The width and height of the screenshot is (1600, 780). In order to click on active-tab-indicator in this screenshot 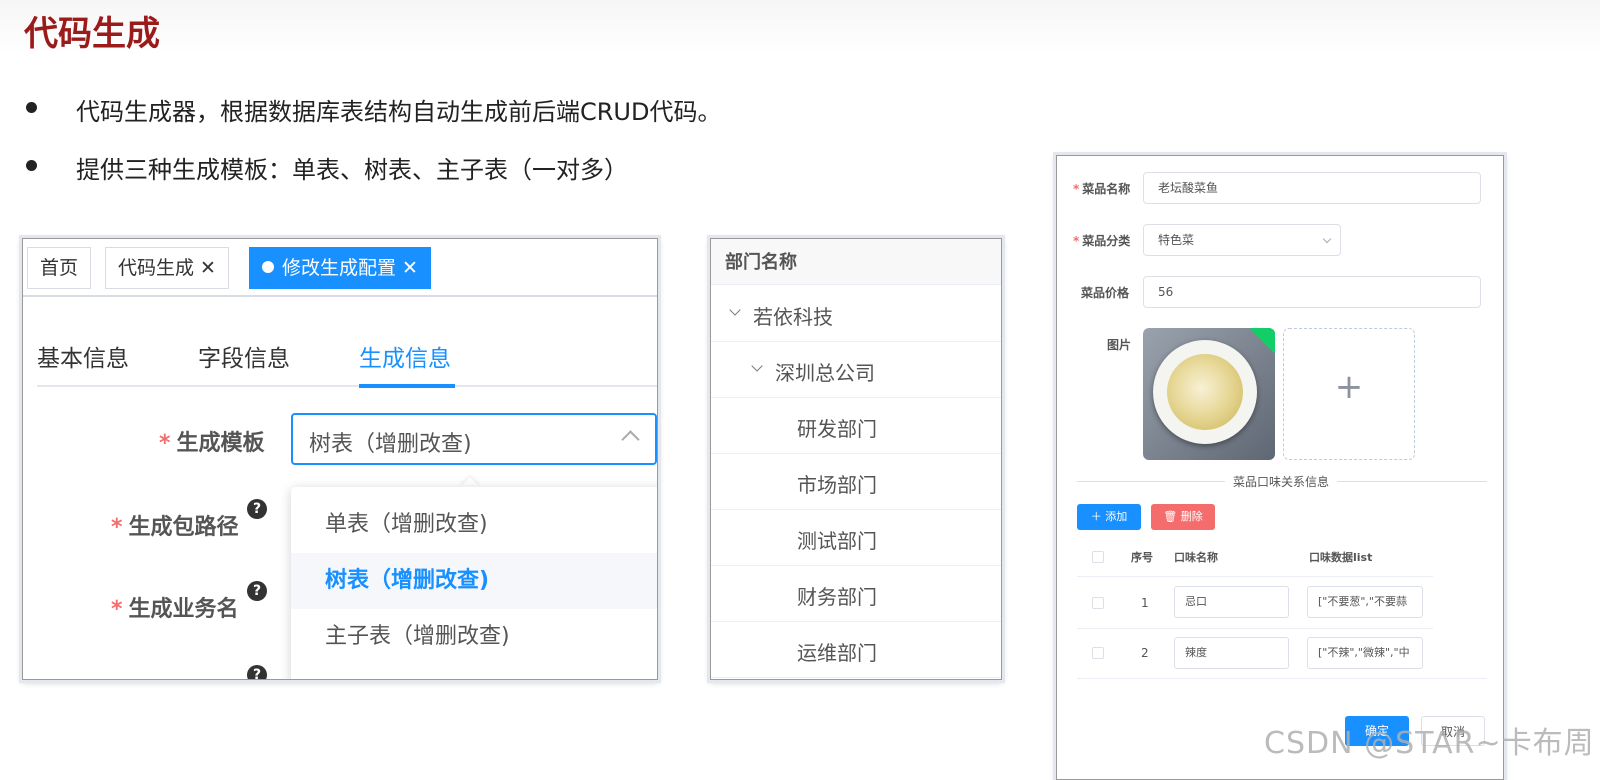, I will do `click(407, 386)`.